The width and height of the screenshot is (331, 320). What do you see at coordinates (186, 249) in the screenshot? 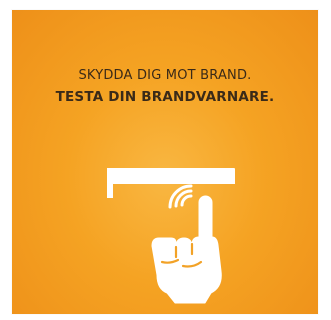
I see `pointing-hand-icon` at bounding box center [186, 249].